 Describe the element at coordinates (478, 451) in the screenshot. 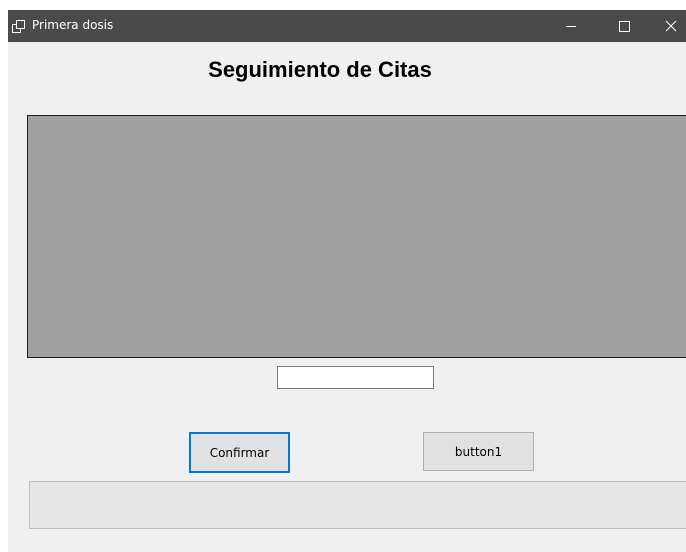

I see `button1-button: button1` at that location.